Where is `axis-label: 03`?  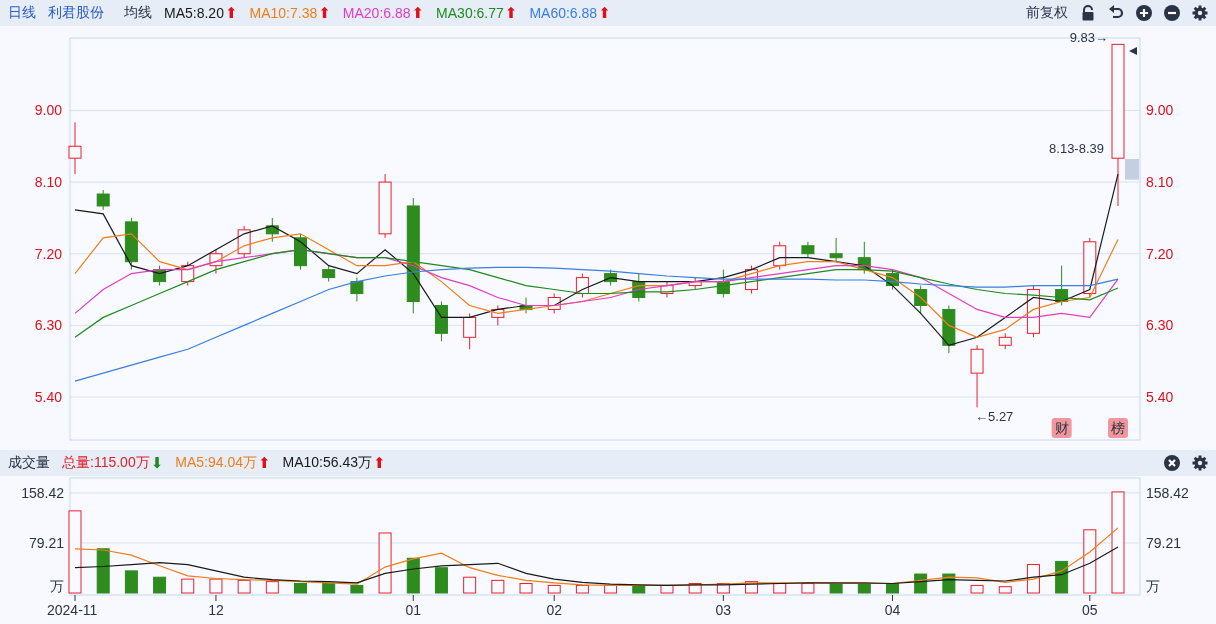
axis-label: 03 is located at coordinates (723, 610).